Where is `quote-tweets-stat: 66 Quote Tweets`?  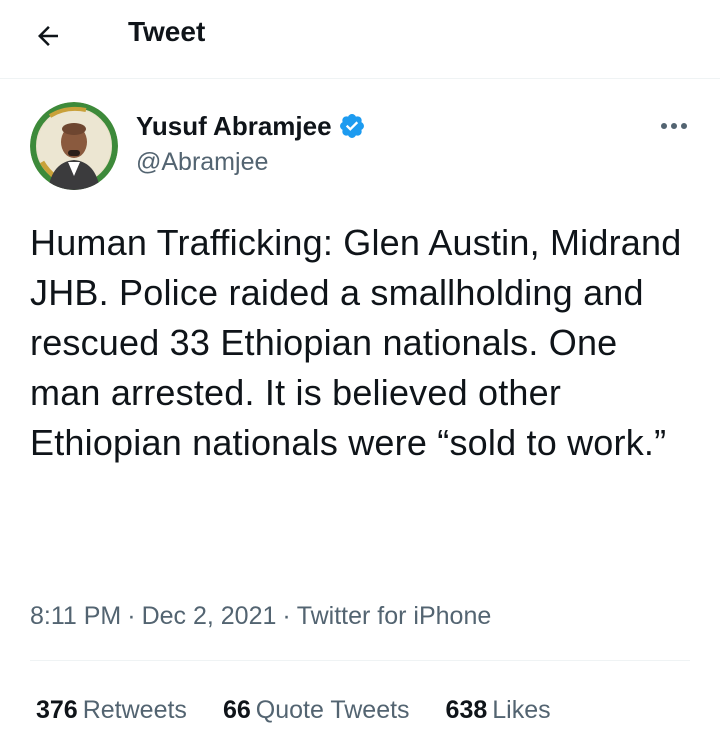 quote-tweets-stat: 66 Quote Tweets is located at coordinates (316, 710).